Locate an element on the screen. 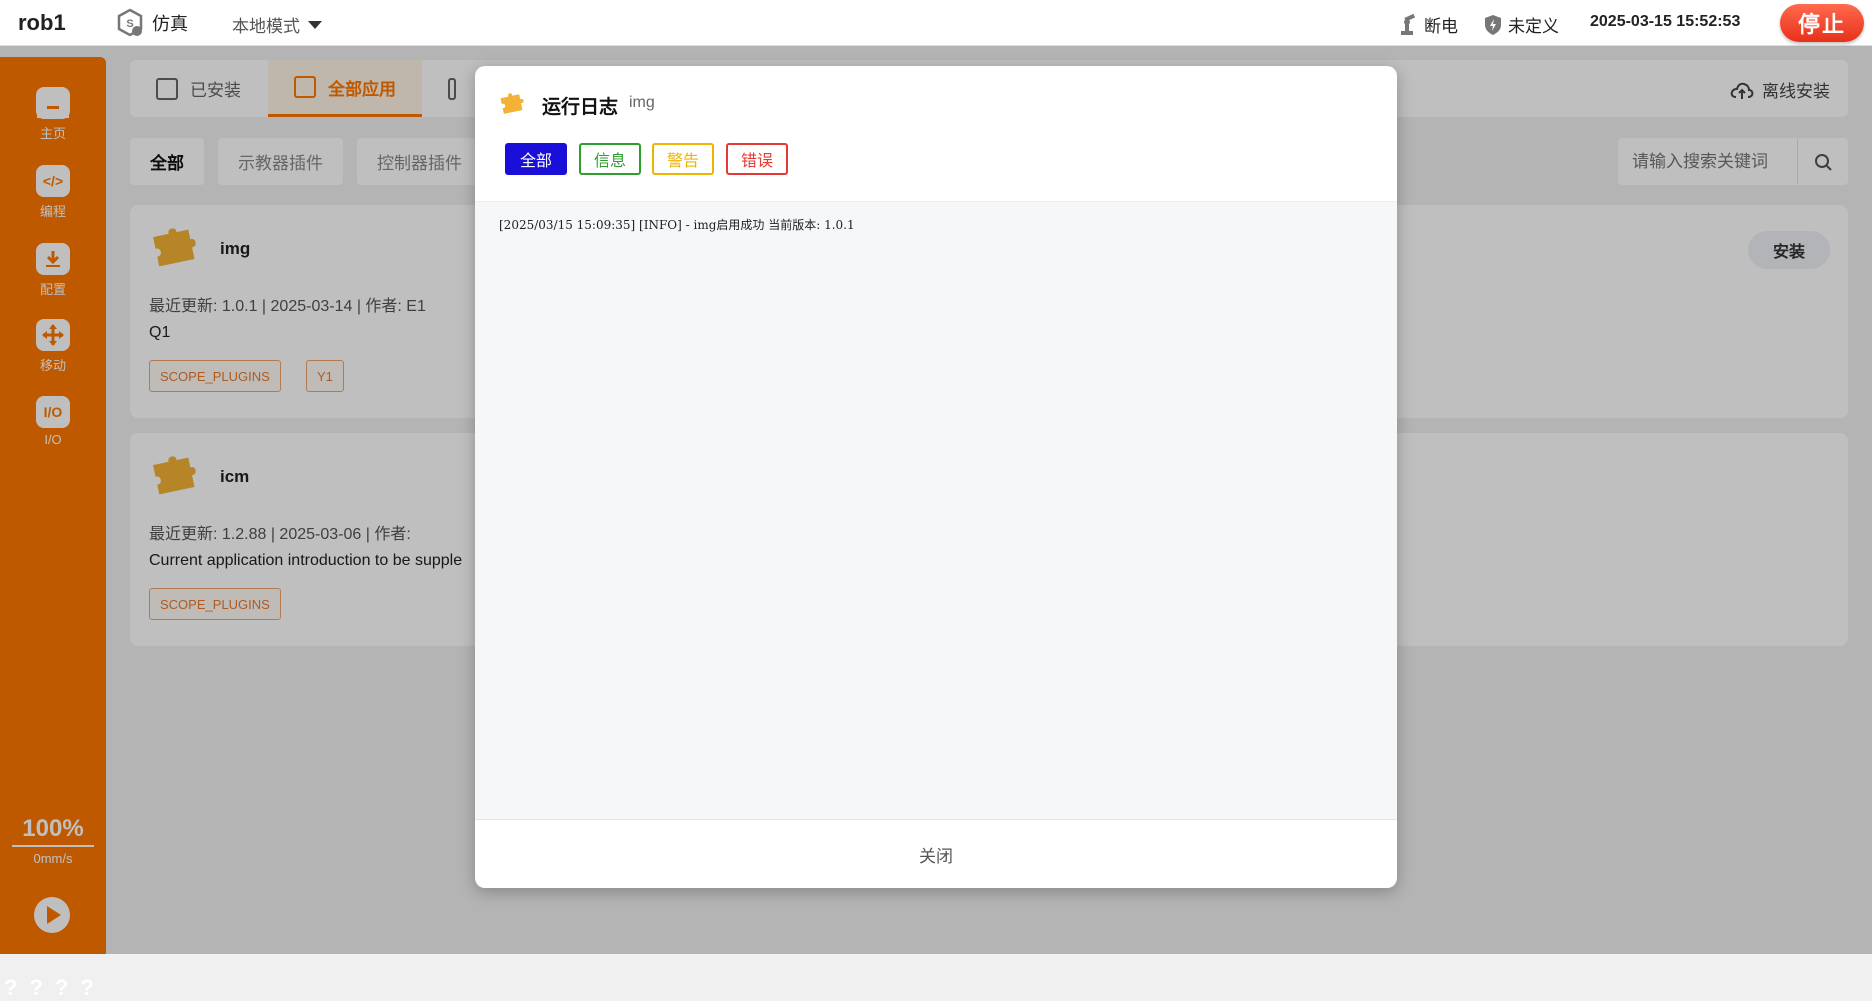 This screenshot has height=1001, width=1872. mode-dropdown: 本地模式 is located at coordinates (277, 24).